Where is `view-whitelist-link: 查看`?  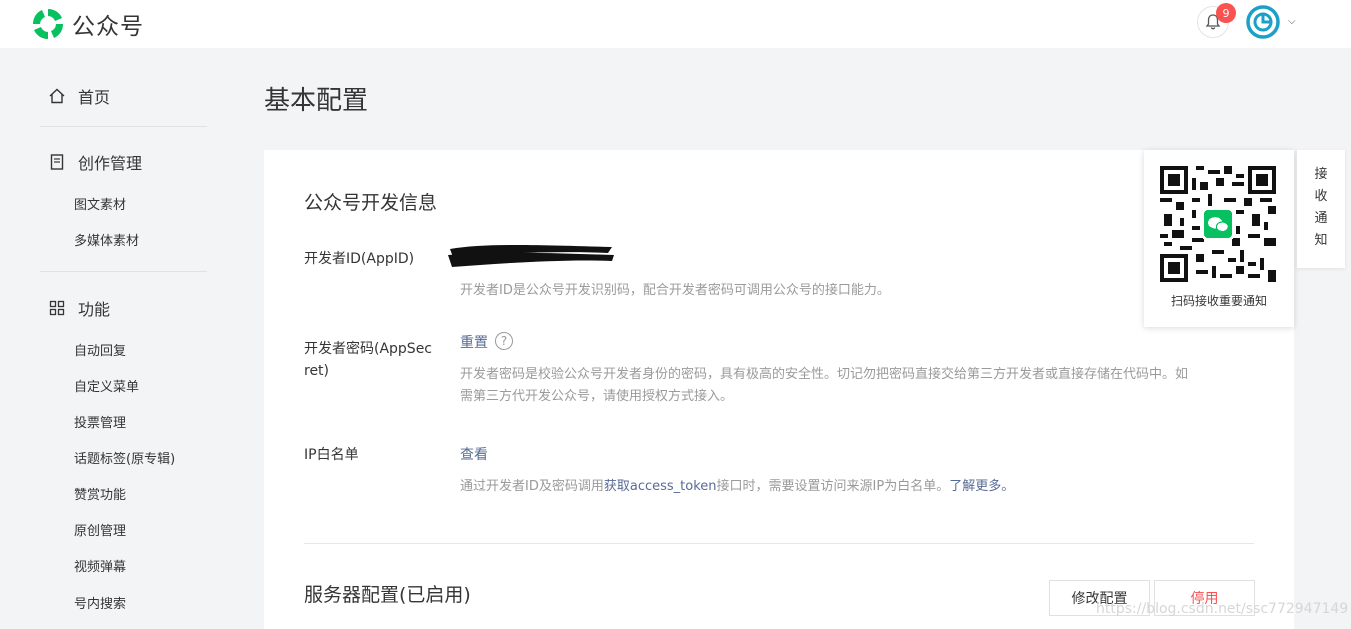 view-whitelist-link: 查看 is located at coordinates (474, 454).